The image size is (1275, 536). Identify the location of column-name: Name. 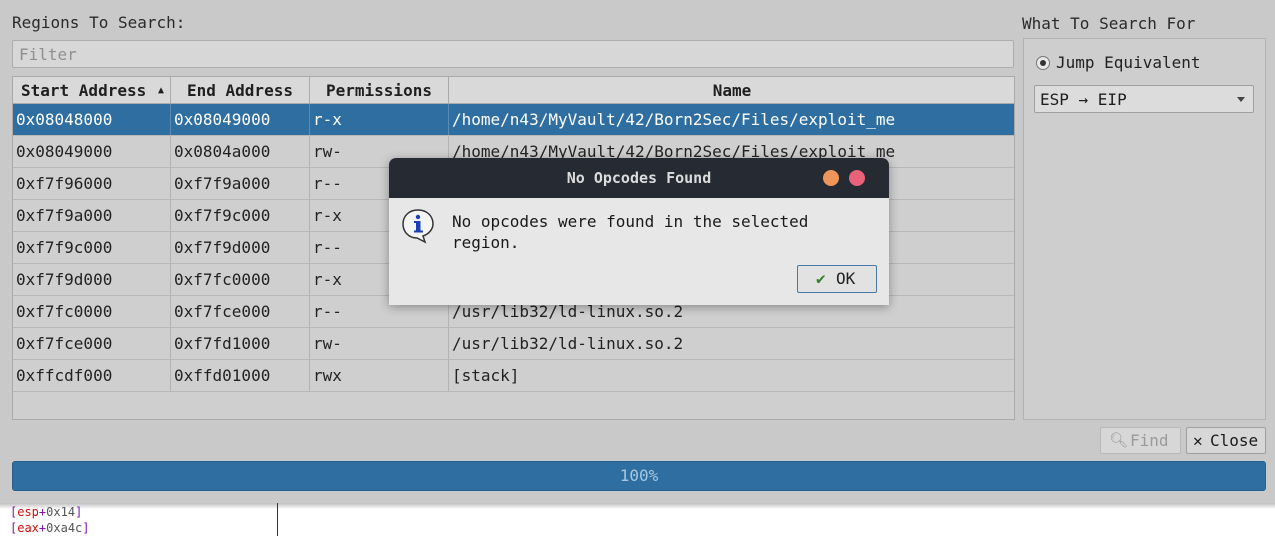
(731, 90).